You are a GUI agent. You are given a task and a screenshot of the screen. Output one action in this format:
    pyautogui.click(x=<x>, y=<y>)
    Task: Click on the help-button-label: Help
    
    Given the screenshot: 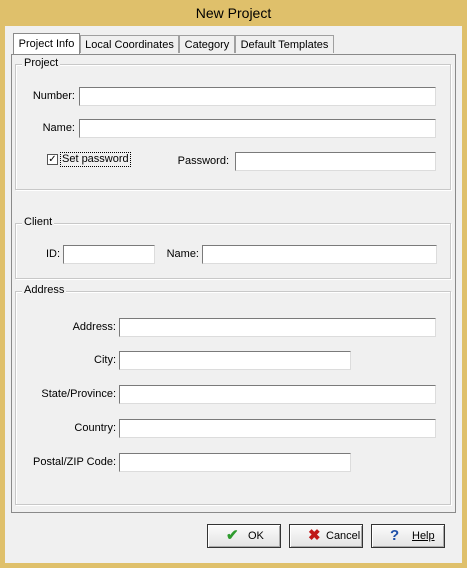 What is the action you would take?
    pyautogui.click(x=423, y=536)
    